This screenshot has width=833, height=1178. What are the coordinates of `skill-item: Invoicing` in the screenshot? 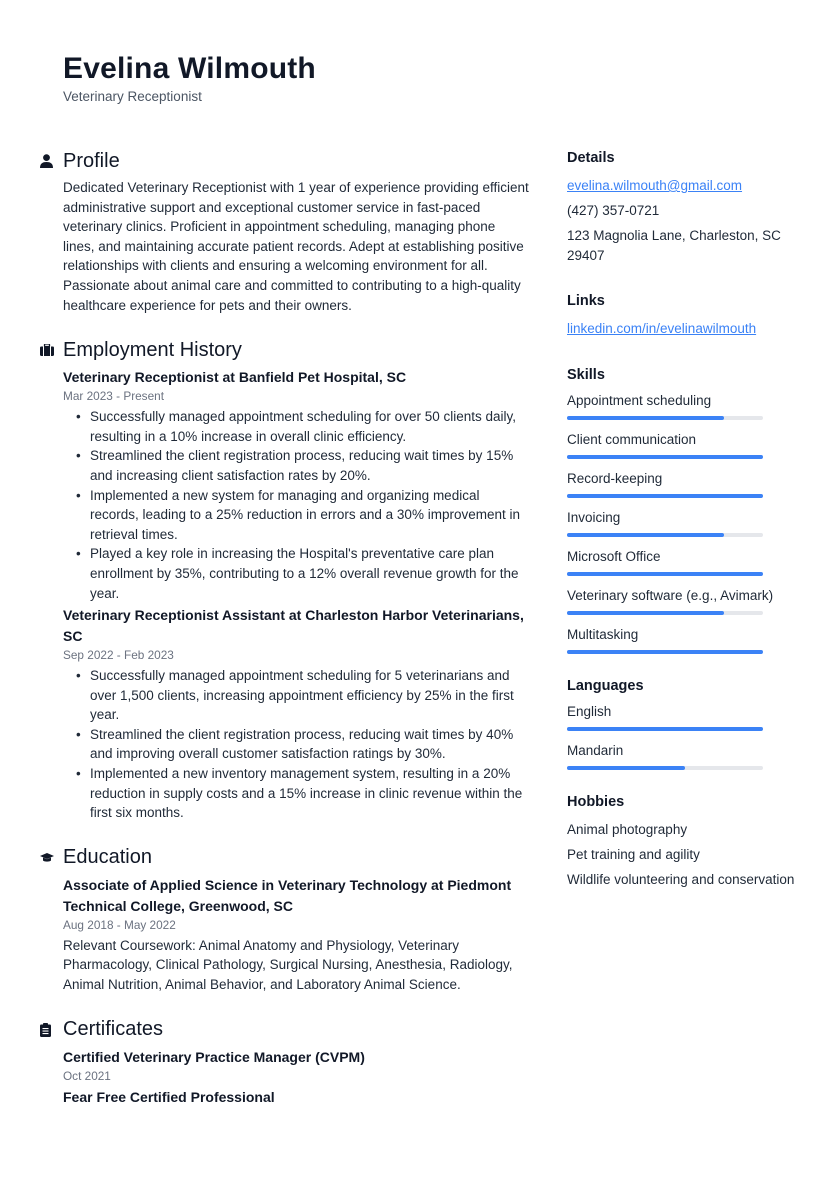 It's located at (682, 522).